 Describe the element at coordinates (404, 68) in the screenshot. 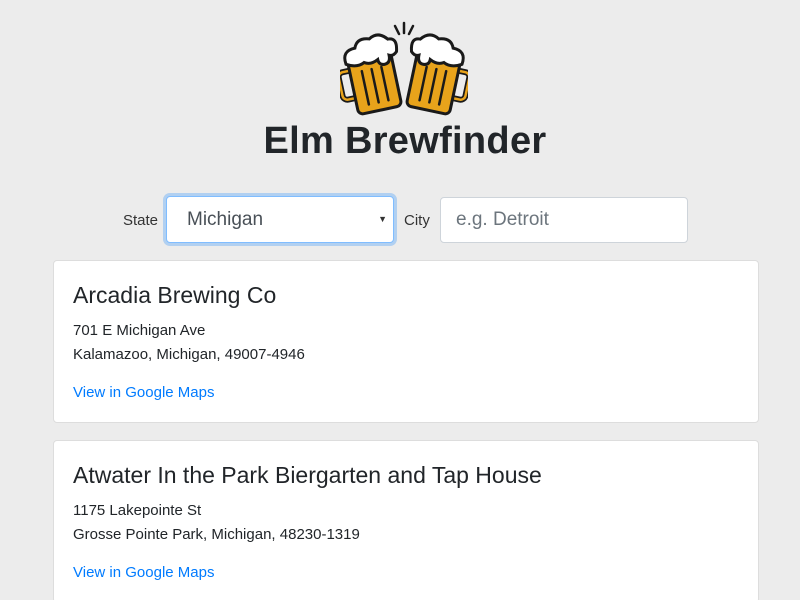

I see `cheers-beer-mugs-icon` at that location.